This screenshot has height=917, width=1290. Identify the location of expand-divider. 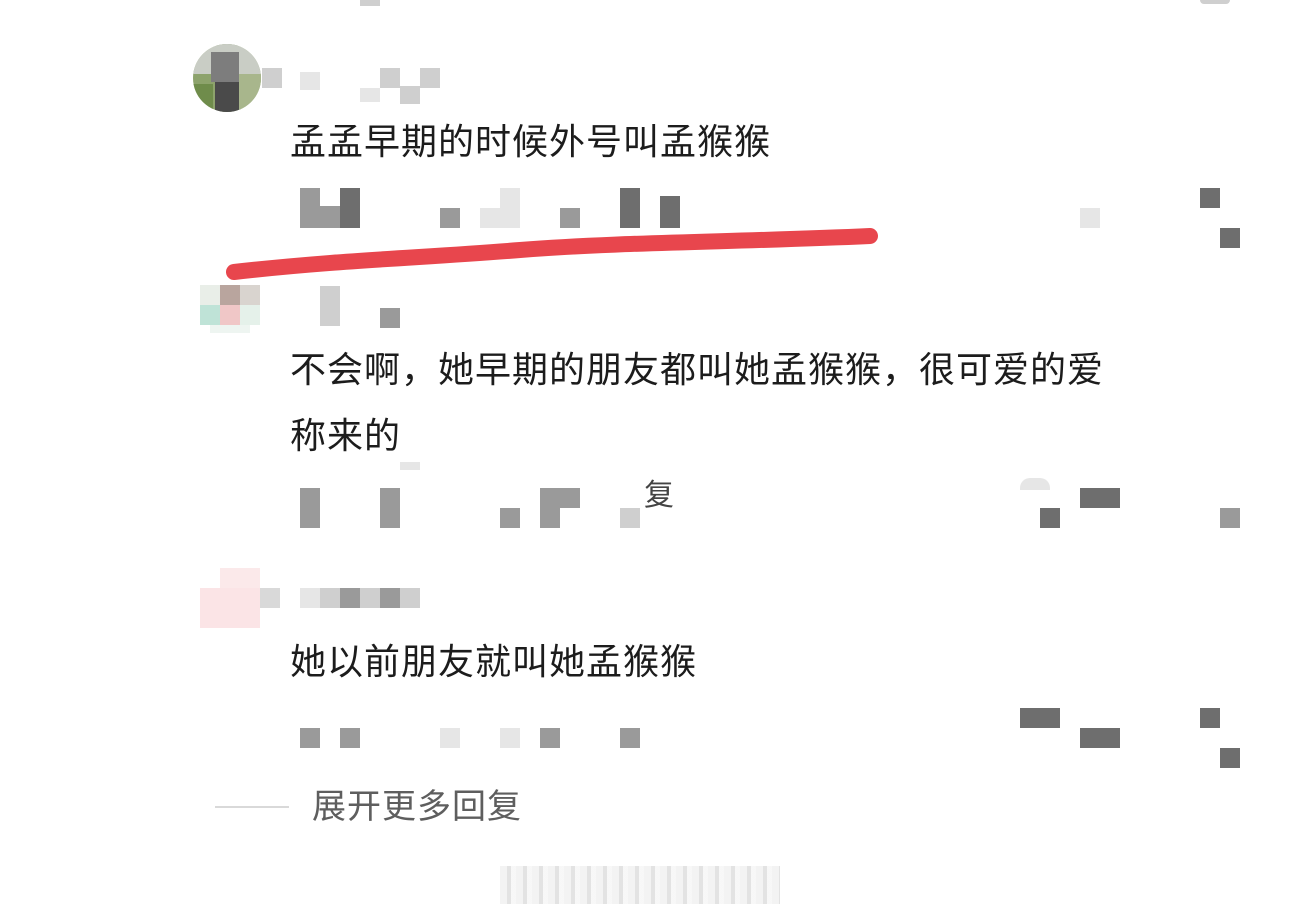
(252, 807).